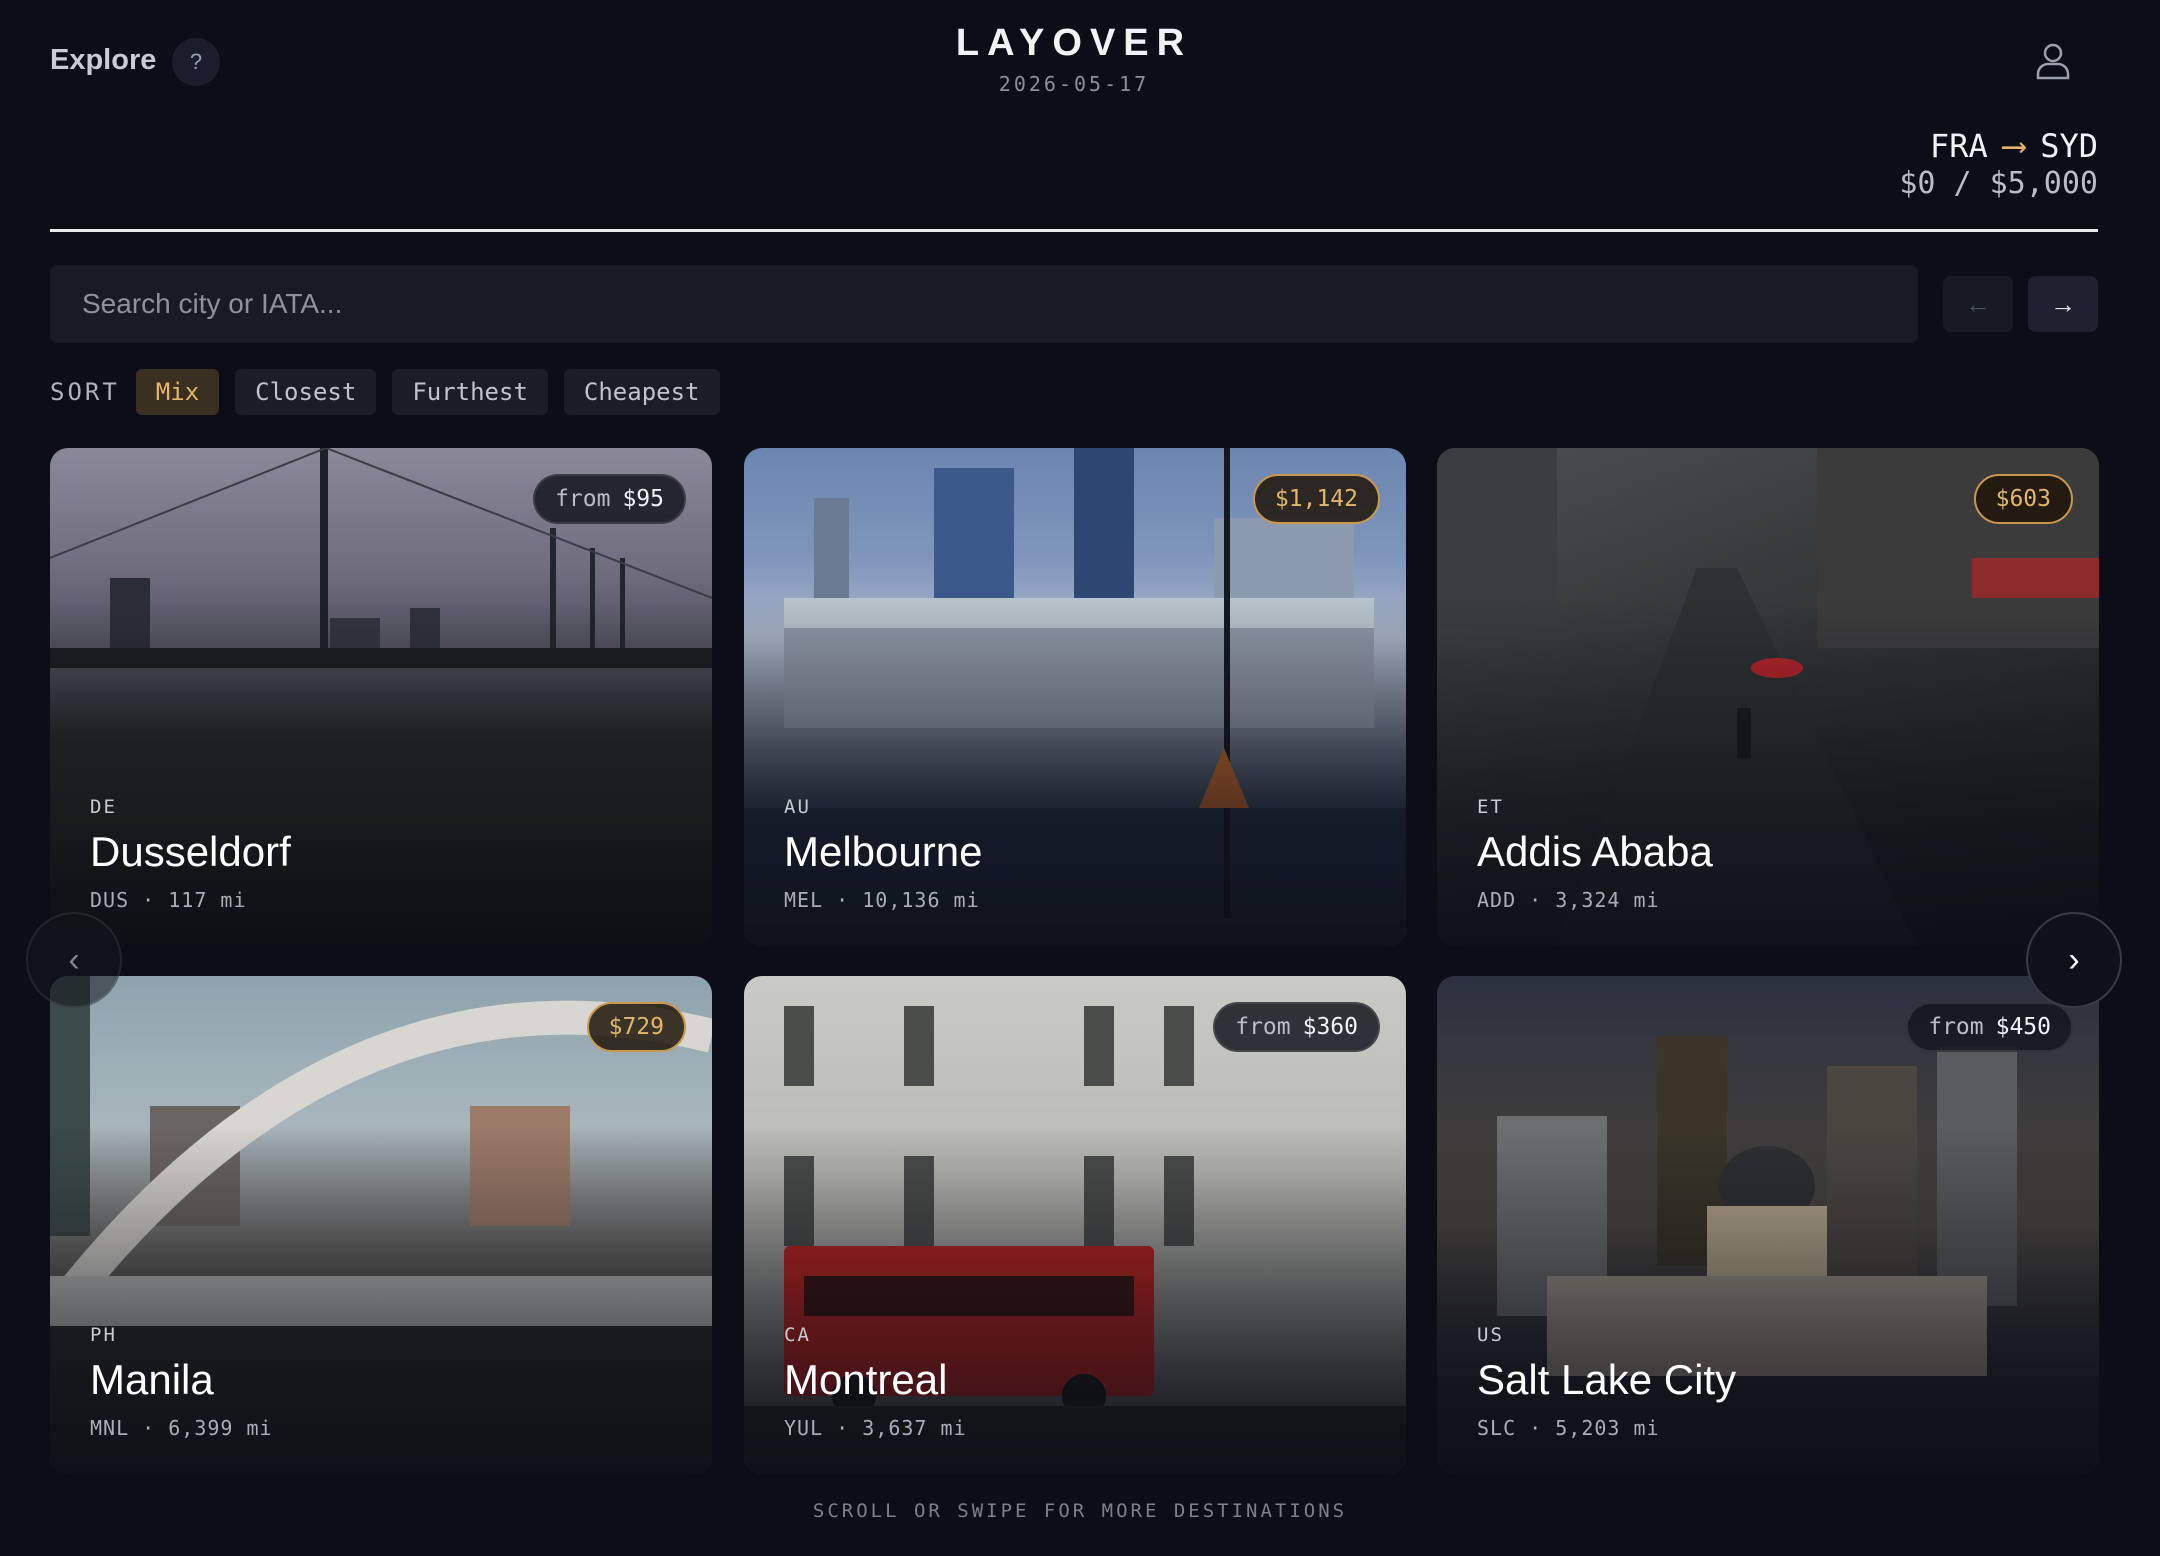 The width and height of the screenshot is (2160, 1556). Describe the element at coordinates (609, 499) in the screenshot. I see `price-badge: from $95` at that location.